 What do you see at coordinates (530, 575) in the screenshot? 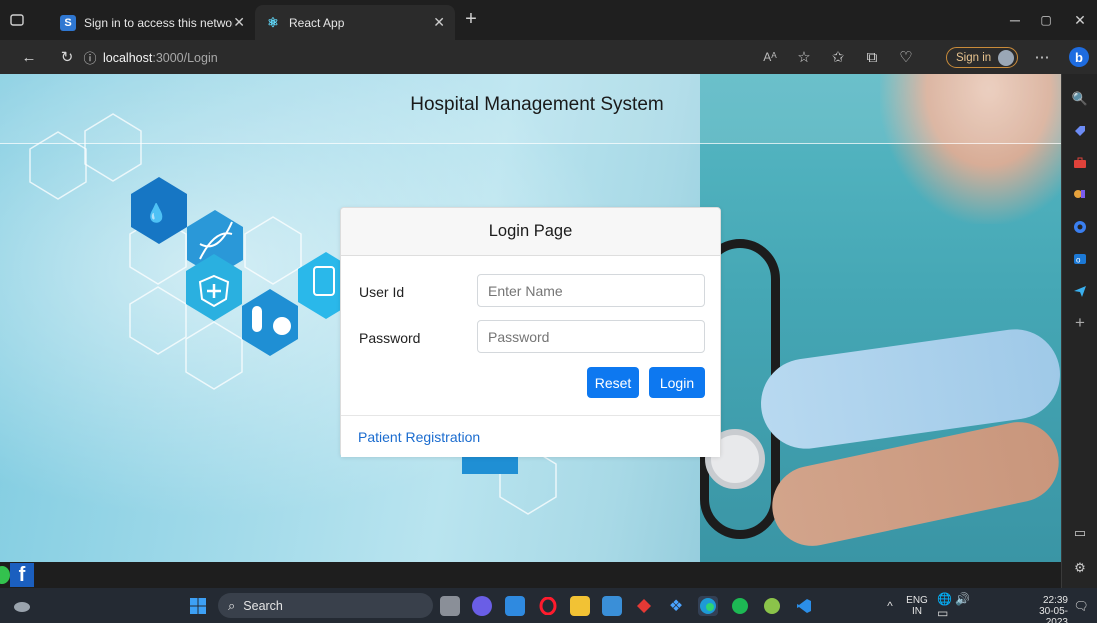
I see `bottom-app-strip: f` at bounding box center [530, 575].